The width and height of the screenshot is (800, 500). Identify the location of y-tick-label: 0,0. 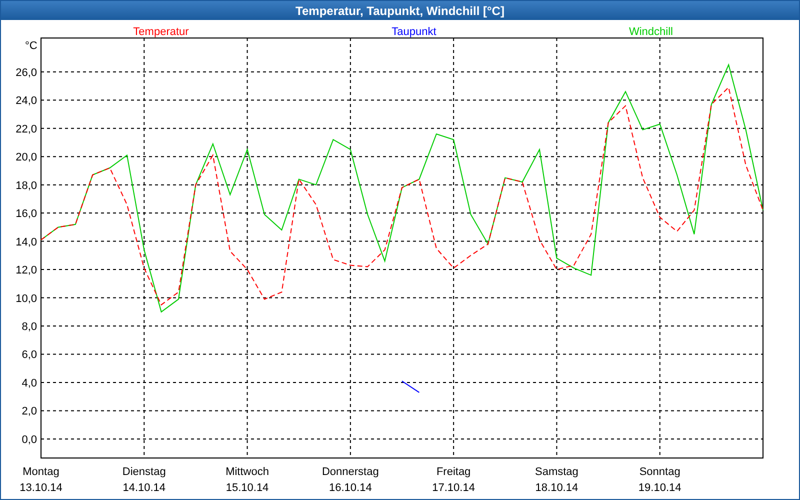
(29, 440).